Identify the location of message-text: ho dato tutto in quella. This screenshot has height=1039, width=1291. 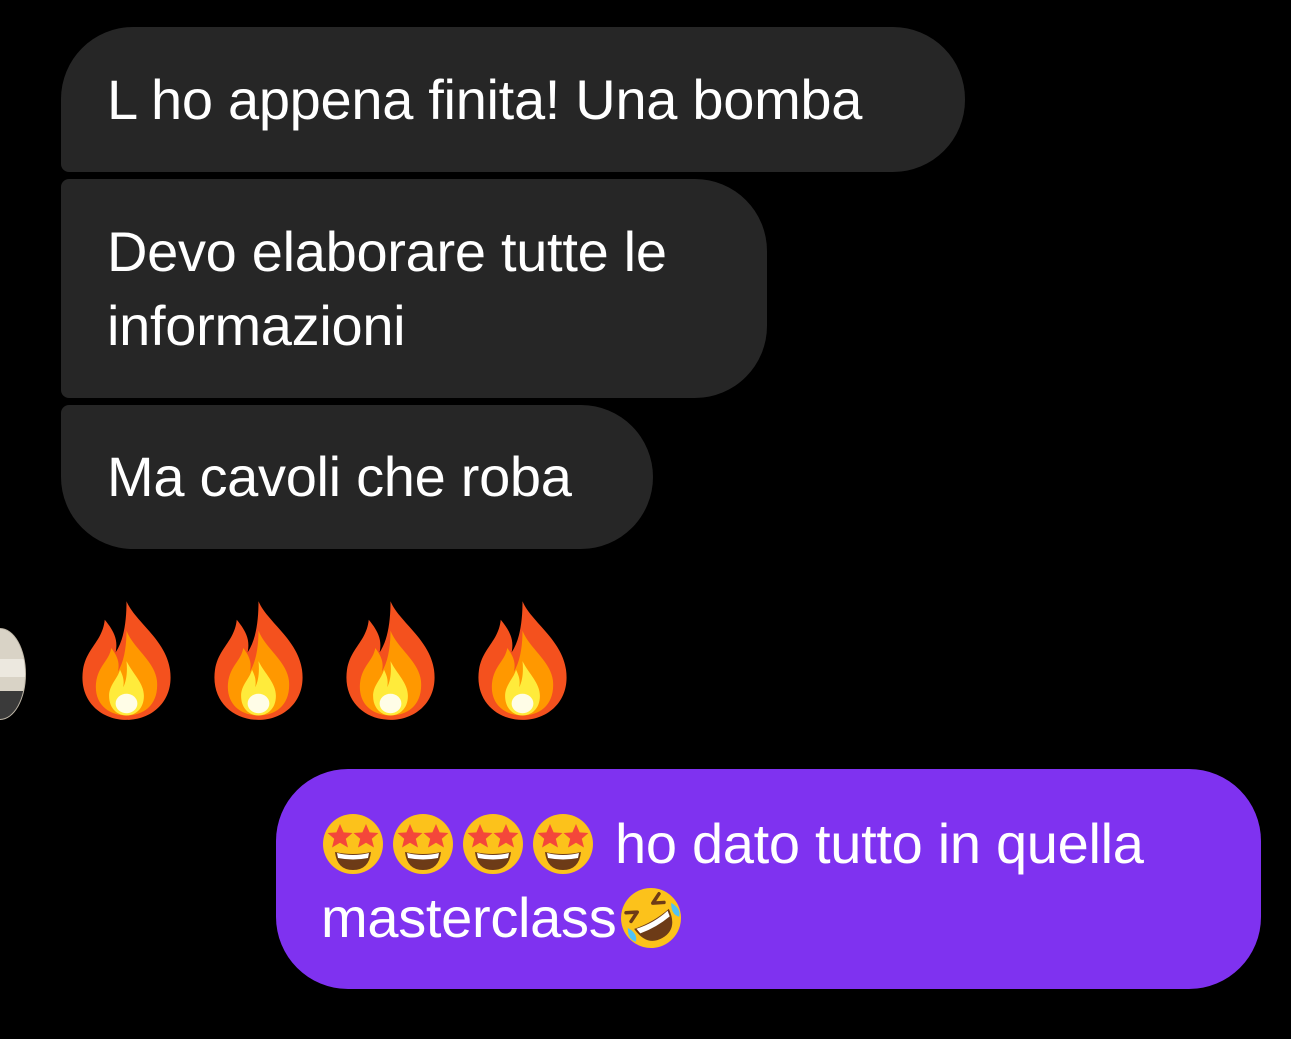
(879, 843).